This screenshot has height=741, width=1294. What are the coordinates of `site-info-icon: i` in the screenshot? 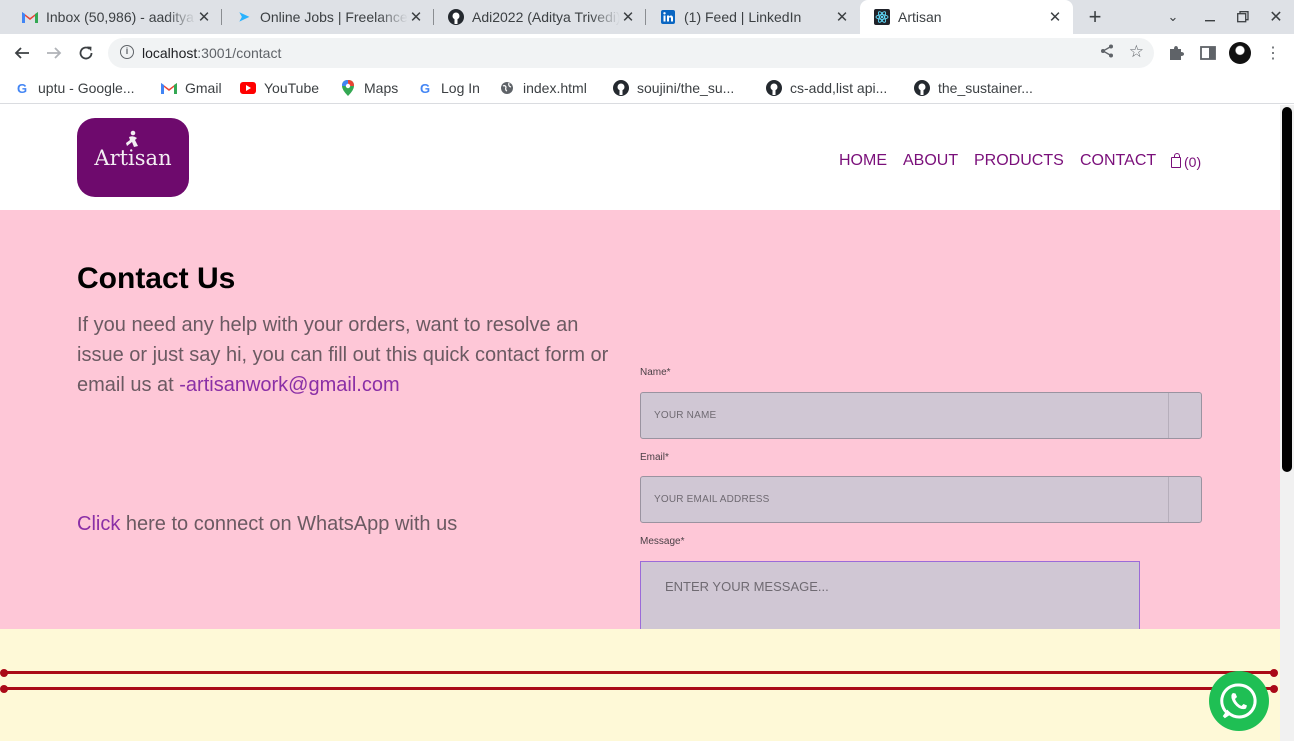 It's located at (127, 52).